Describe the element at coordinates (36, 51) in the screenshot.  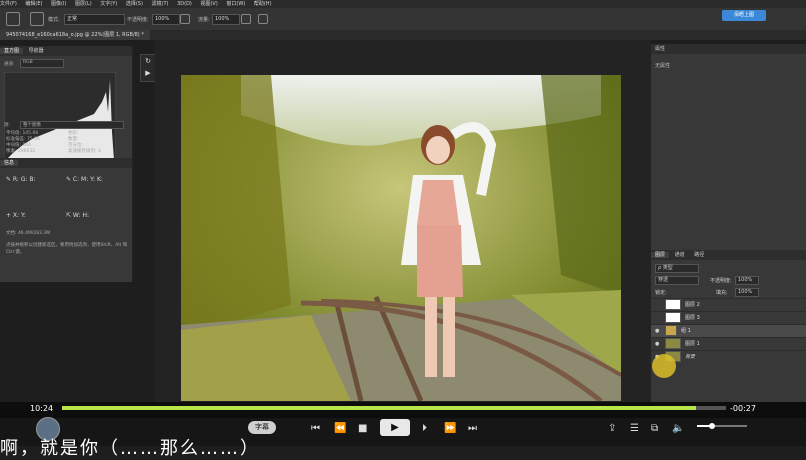
I see `tab-navigator: 导航器` at that location.